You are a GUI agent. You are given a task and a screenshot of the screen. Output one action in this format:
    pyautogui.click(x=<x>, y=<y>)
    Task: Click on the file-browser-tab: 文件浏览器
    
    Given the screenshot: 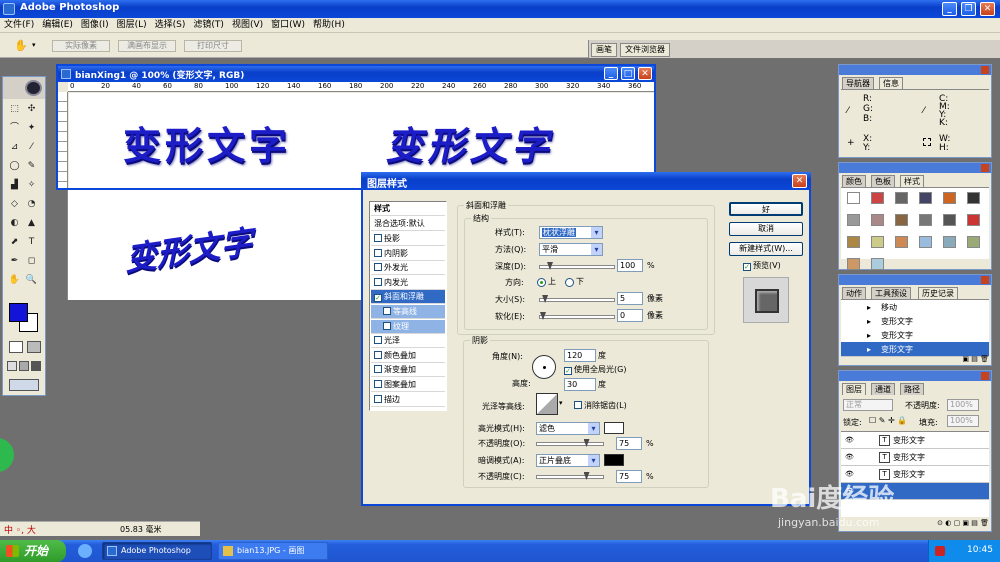 What is the action you would take?
    pyautogui.click(x=645, y=50)
    